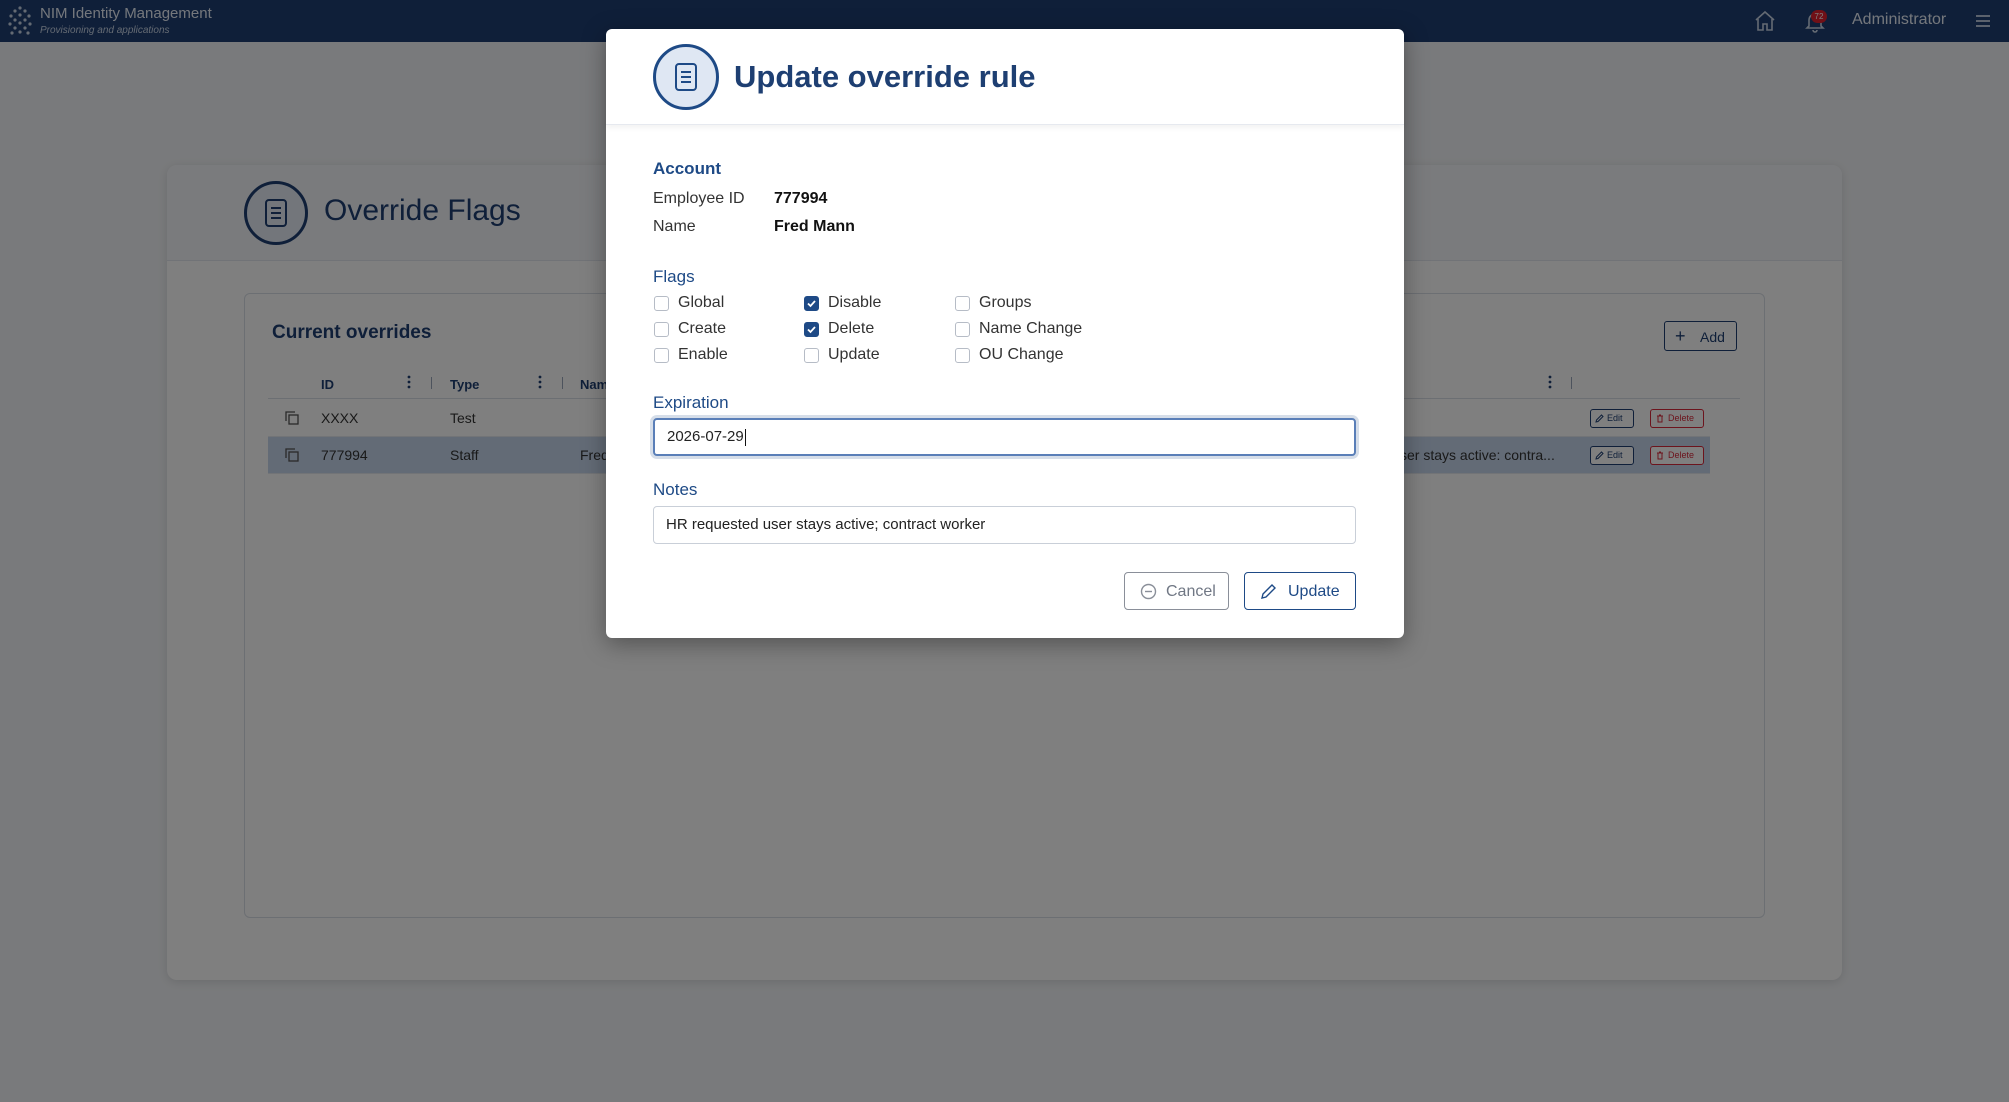  What do you see at coordinates (854, 354) in the screenshot?
I see `flag-label: Update` at bounding box center [854, 354].